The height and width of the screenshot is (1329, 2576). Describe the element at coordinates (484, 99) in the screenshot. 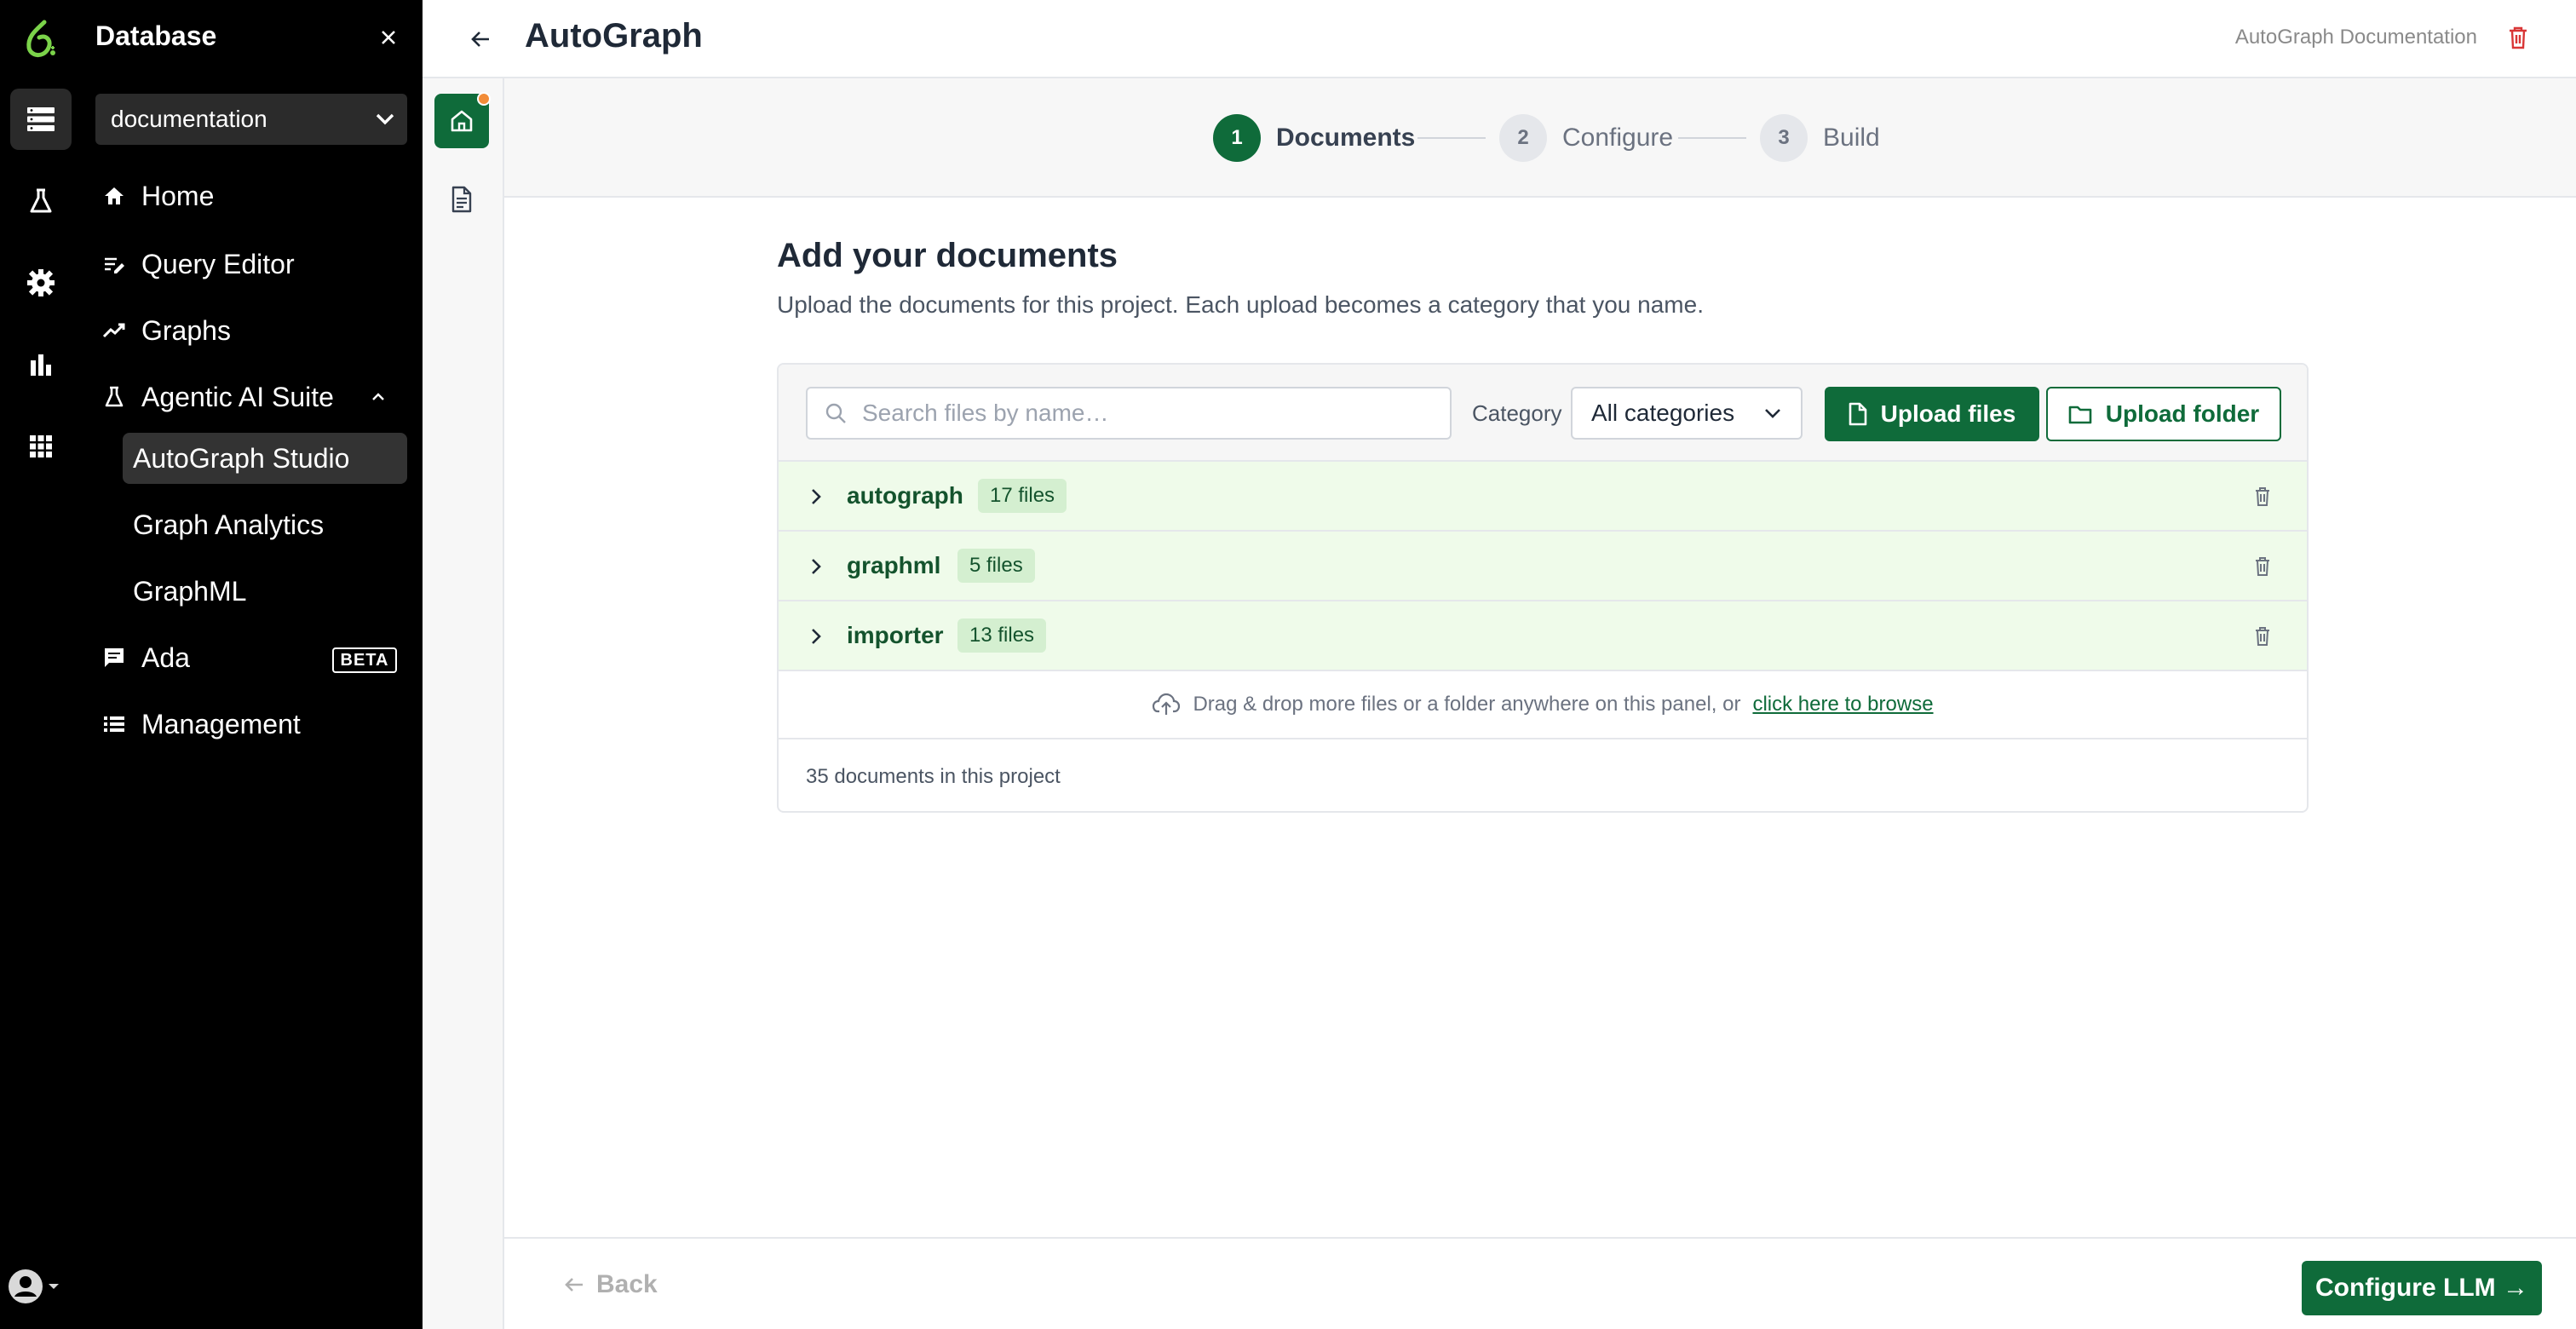

I see `notification-dot` at that location.